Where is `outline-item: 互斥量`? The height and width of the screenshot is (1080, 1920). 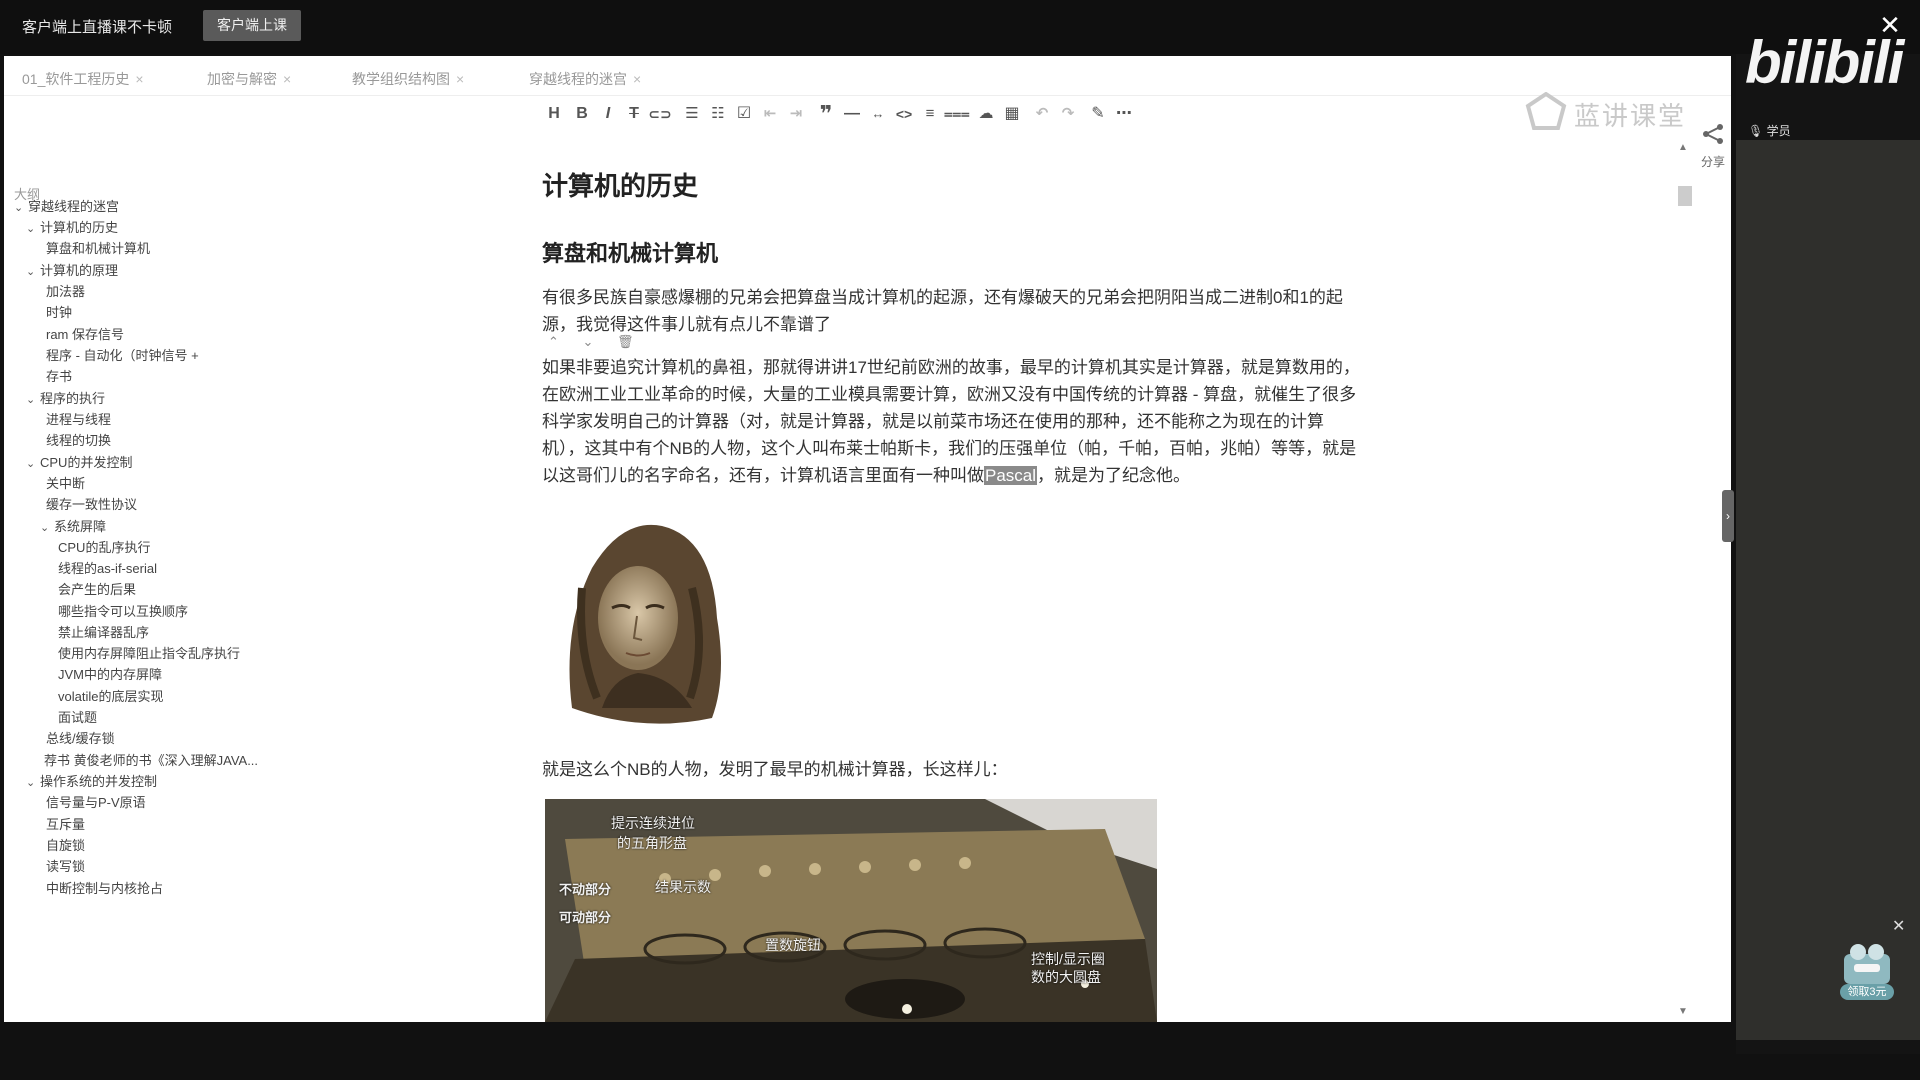
outline-item: 互斥量 is located at coordinates (65, 823).